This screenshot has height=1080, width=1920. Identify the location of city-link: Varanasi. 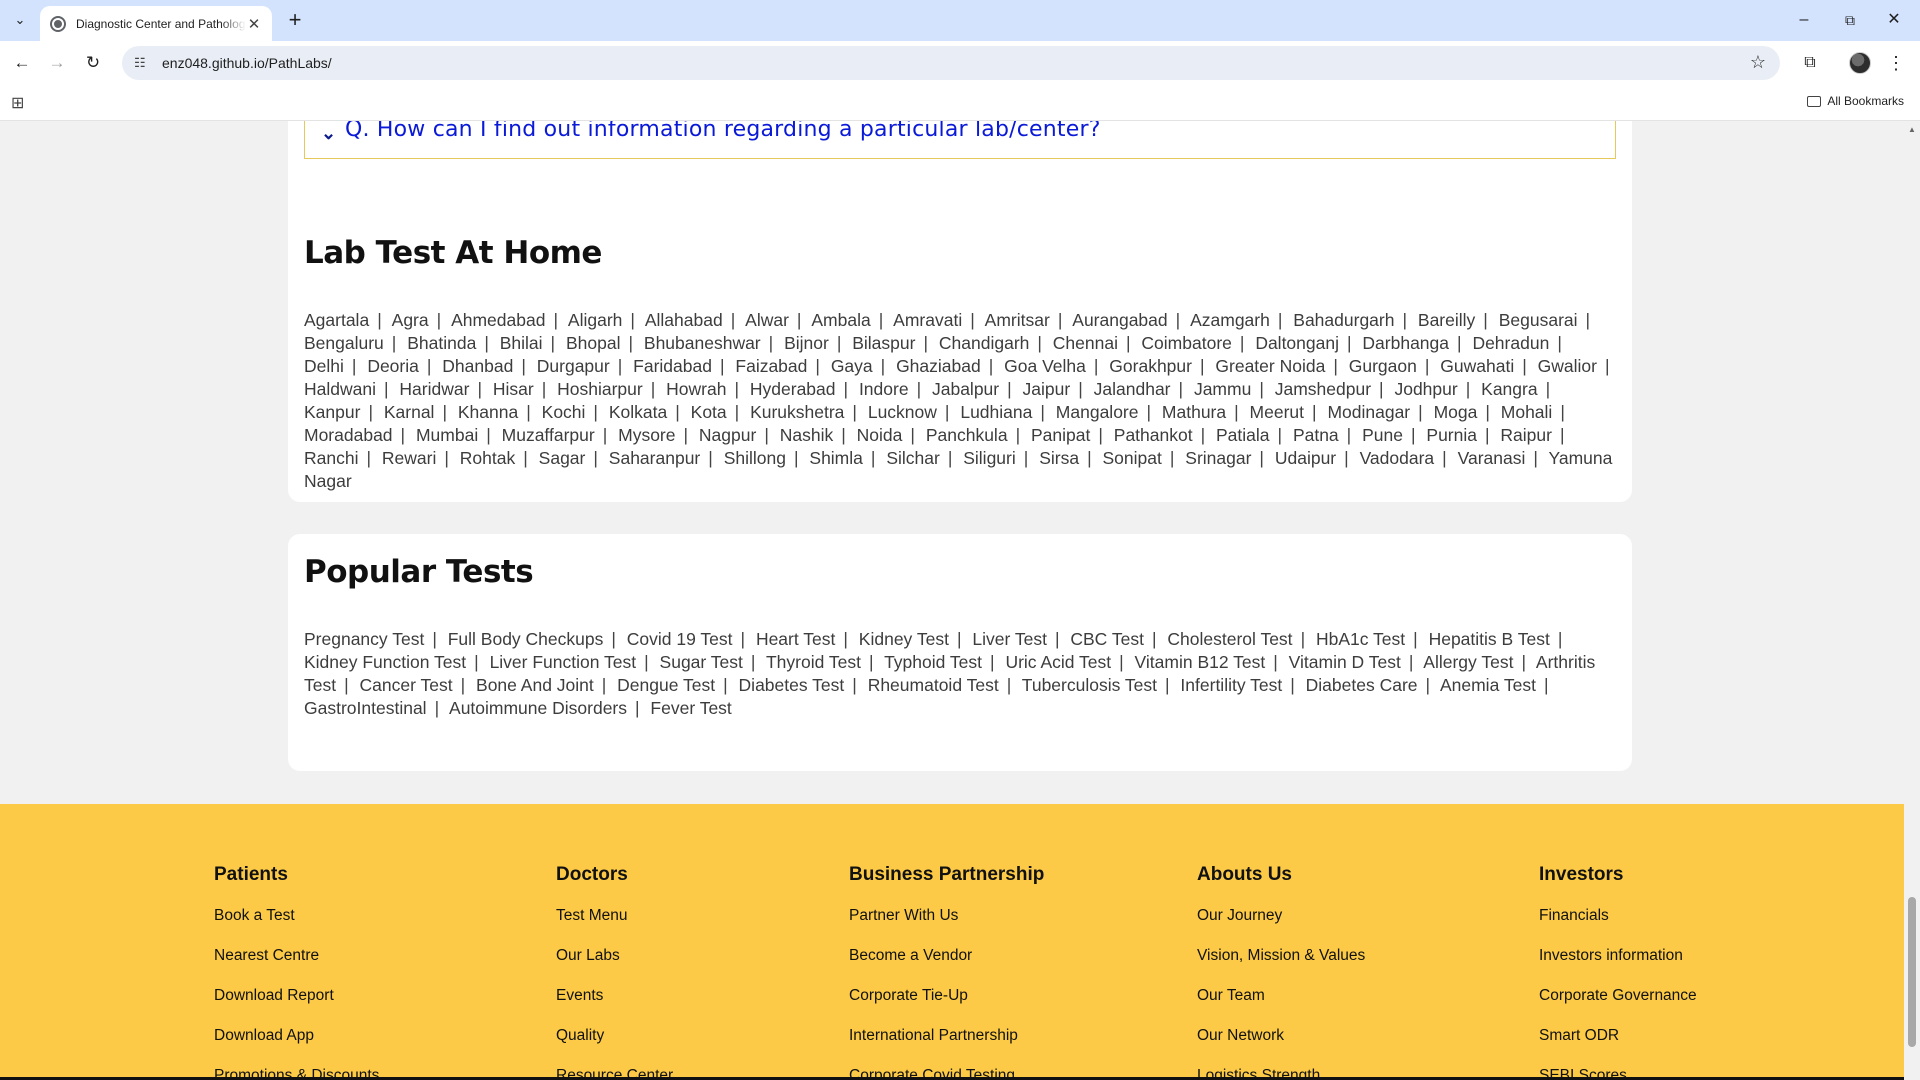
(1492, 458).